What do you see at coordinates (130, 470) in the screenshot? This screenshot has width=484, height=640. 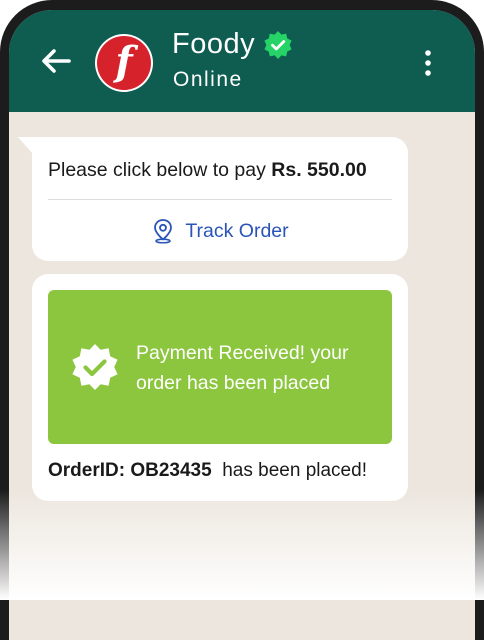 I see `order-id: OrderID: OB23435` at bounding box center [130, 470].